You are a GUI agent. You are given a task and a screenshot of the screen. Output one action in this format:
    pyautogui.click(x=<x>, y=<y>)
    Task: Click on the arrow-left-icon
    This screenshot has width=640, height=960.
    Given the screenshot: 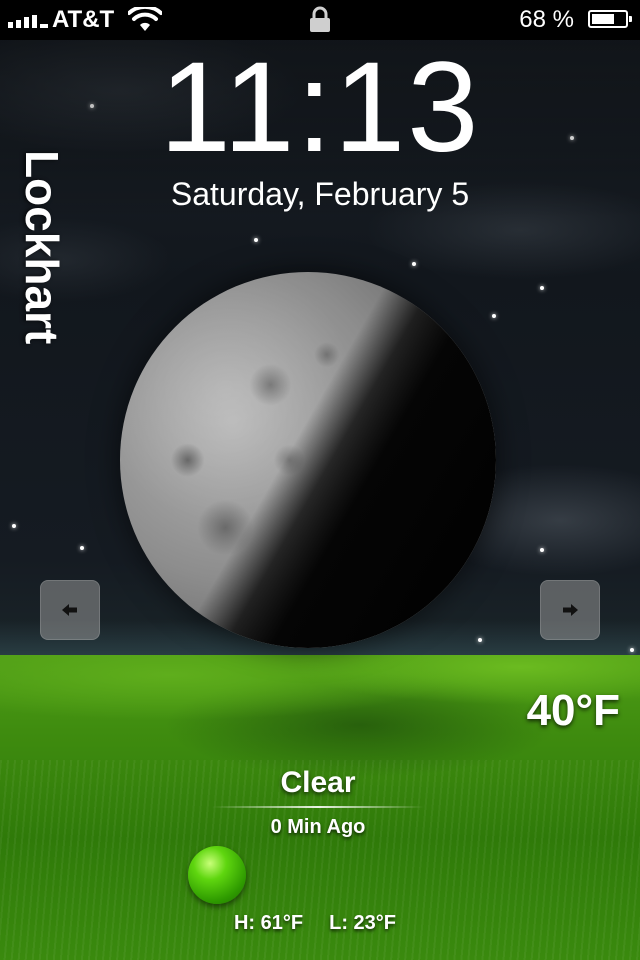 What is the action you would take?
    pyautogui.click(x=69, y=610)
    